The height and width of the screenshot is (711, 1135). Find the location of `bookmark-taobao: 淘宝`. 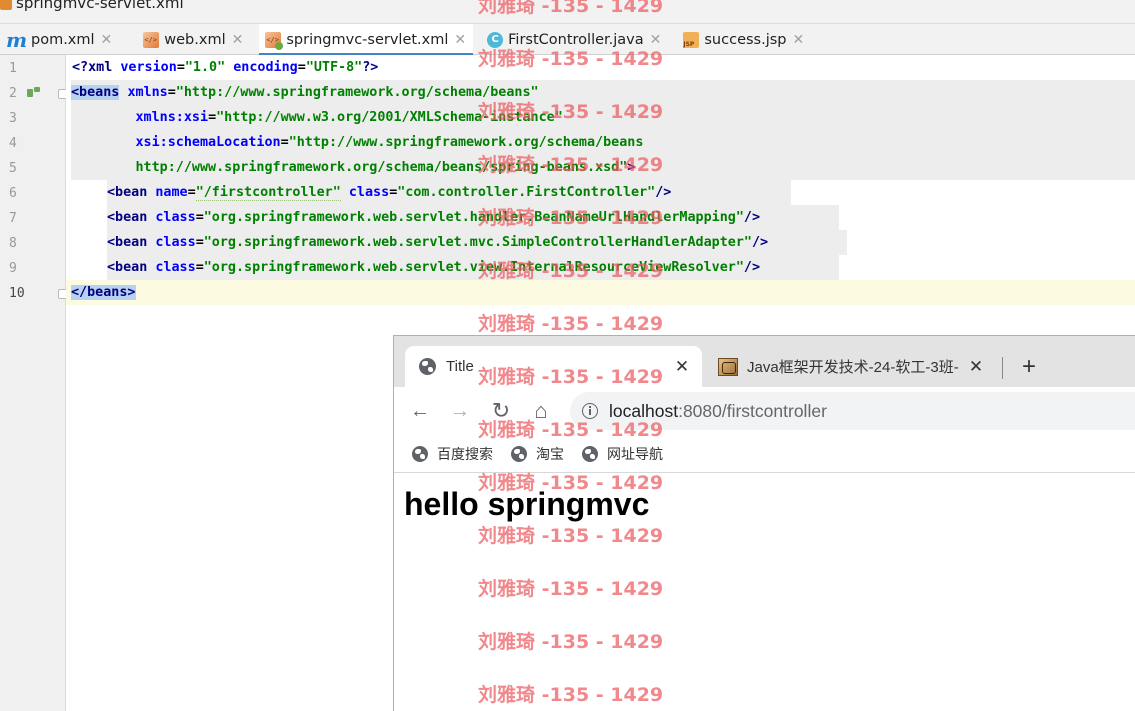

bookmark-taobao: 淘宝 is located at coordinates (532, 454).